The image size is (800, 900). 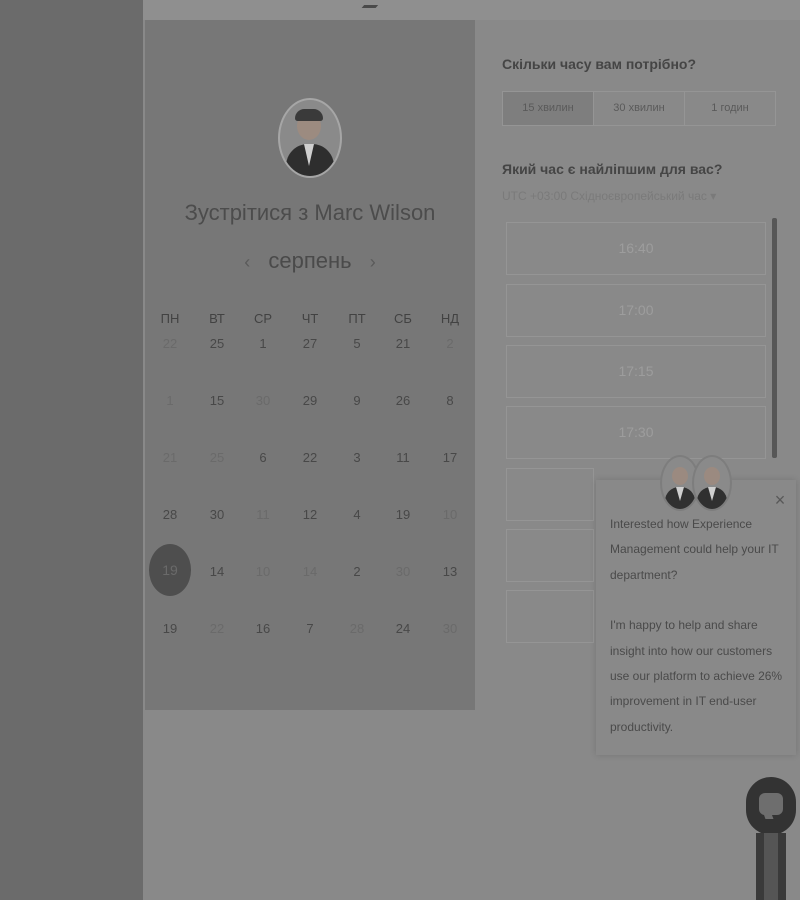 I want to click on calendar-day: 9, so click(x=357, y=400).